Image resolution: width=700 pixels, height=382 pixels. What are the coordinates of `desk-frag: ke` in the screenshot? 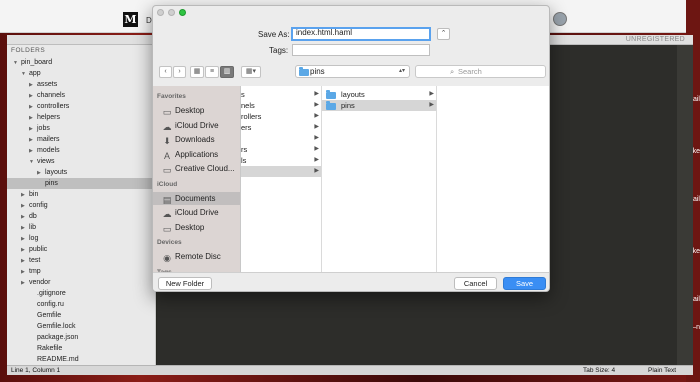 It's located at (696, 151).